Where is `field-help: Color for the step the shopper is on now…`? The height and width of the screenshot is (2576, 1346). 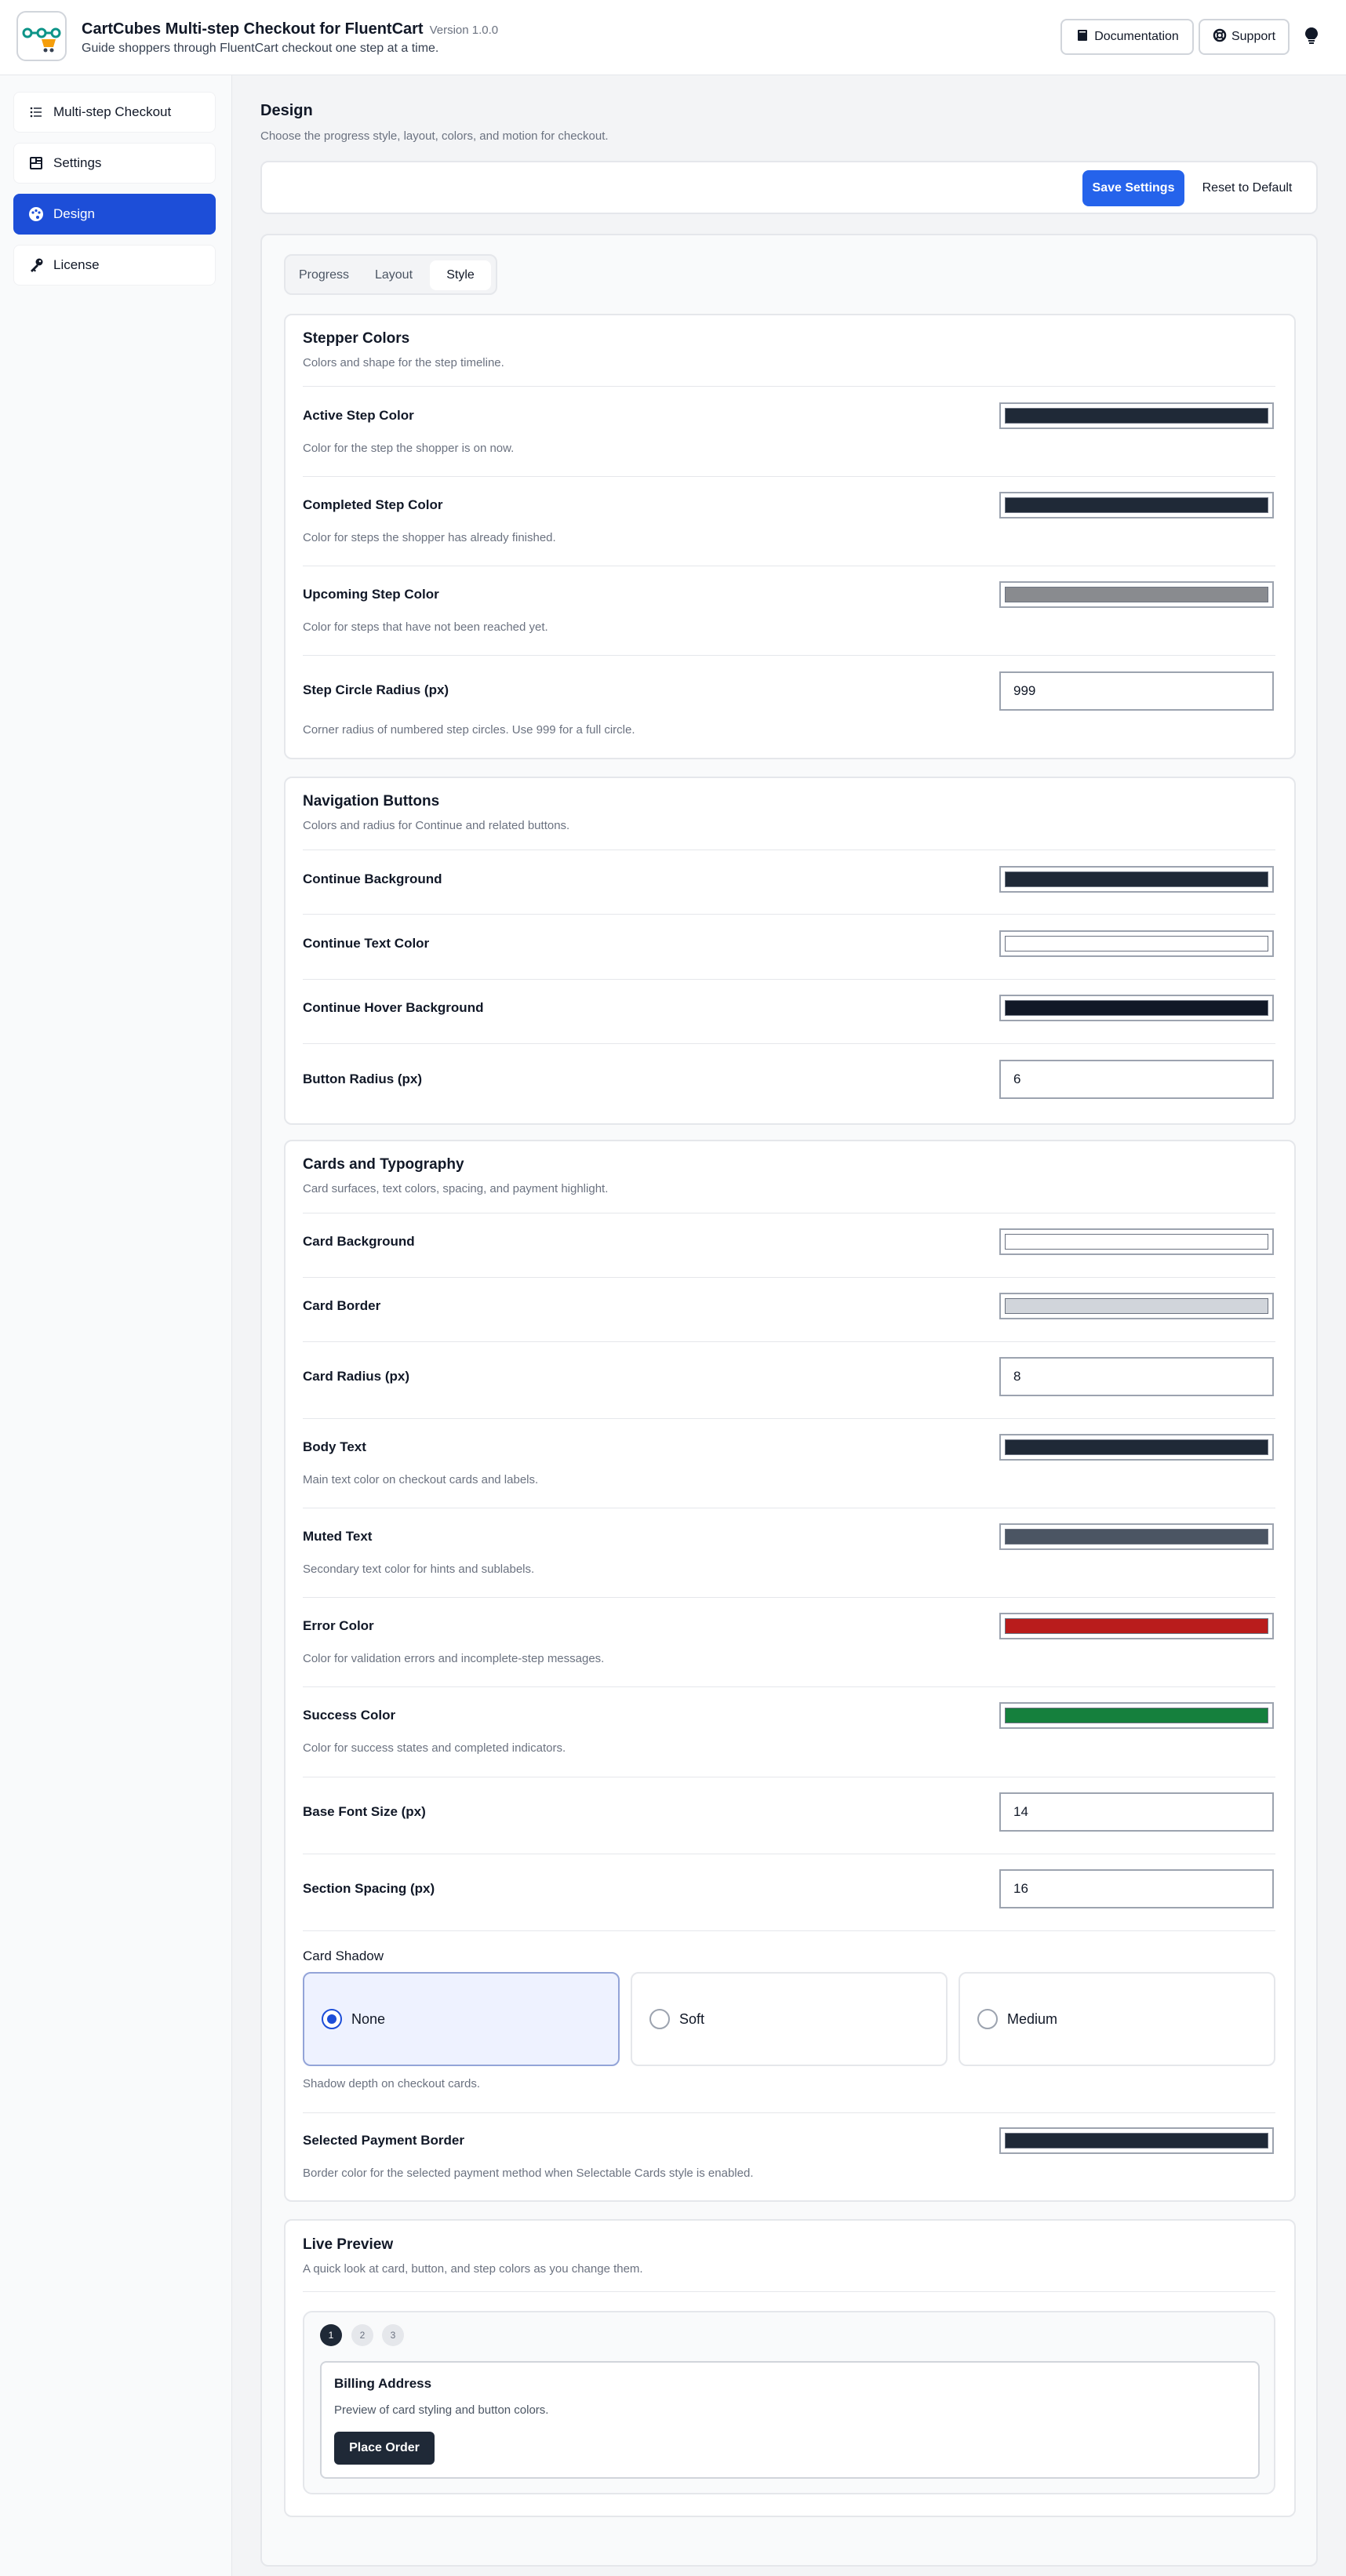
field-help: Color for the step the shopper is on now… is located at coordinates (409, 448).